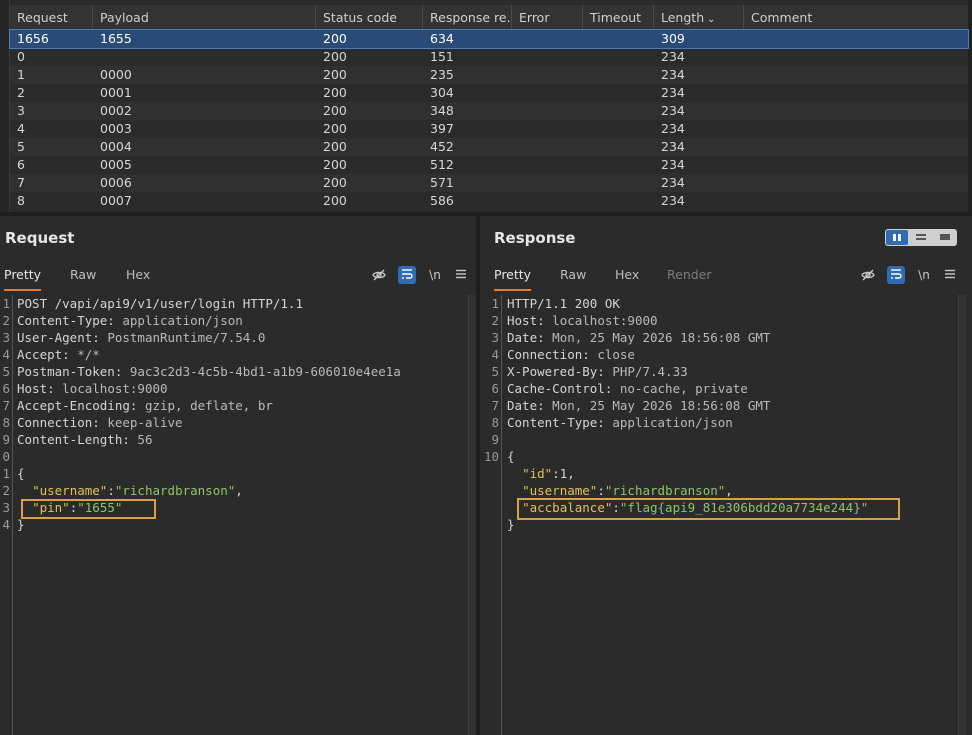 The height and width of the screenshot is (735, 972). I want to click on response-tab-raw: Raw, so click(573, 276).